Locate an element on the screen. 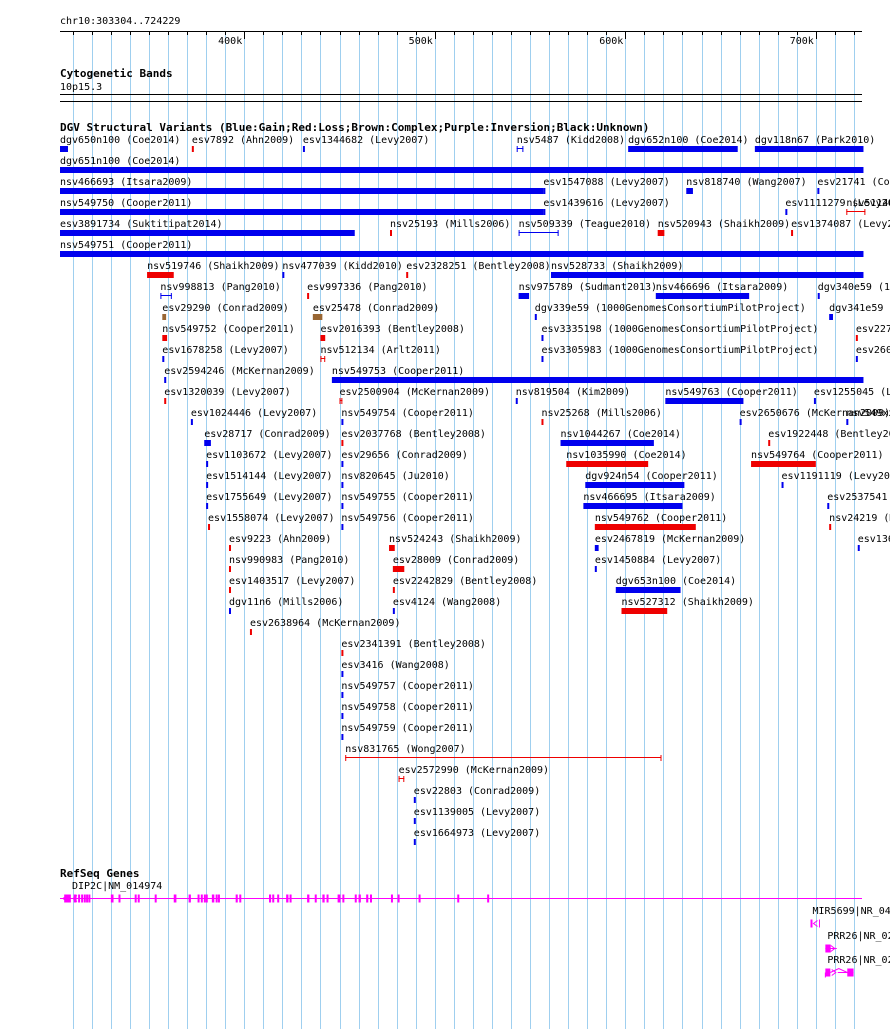  dgv-feature: esv3891734 (Suktitipat2014) is located at coordinates (207, 227).